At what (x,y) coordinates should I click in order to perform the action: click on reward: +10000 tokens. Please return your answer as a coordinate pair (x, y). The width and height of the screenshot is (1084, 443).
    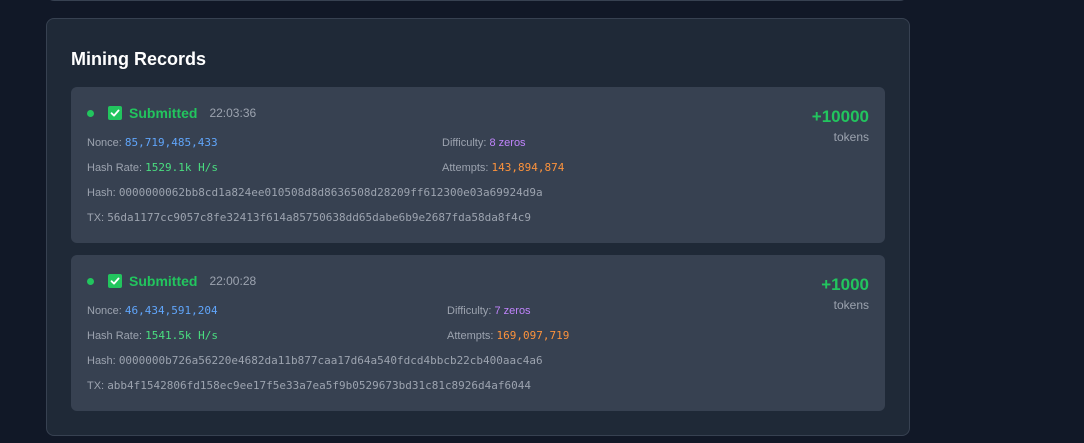
    Looking at the image, I should click on (840, 126).